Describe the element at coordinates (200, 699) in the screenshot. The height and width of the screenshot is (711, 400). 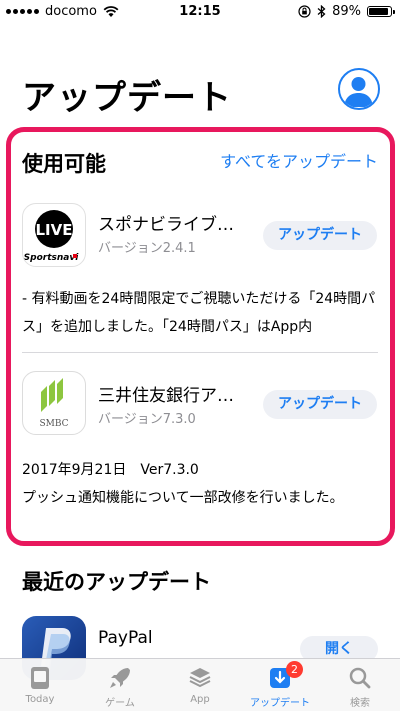
I see `tab-label: App` at that location.